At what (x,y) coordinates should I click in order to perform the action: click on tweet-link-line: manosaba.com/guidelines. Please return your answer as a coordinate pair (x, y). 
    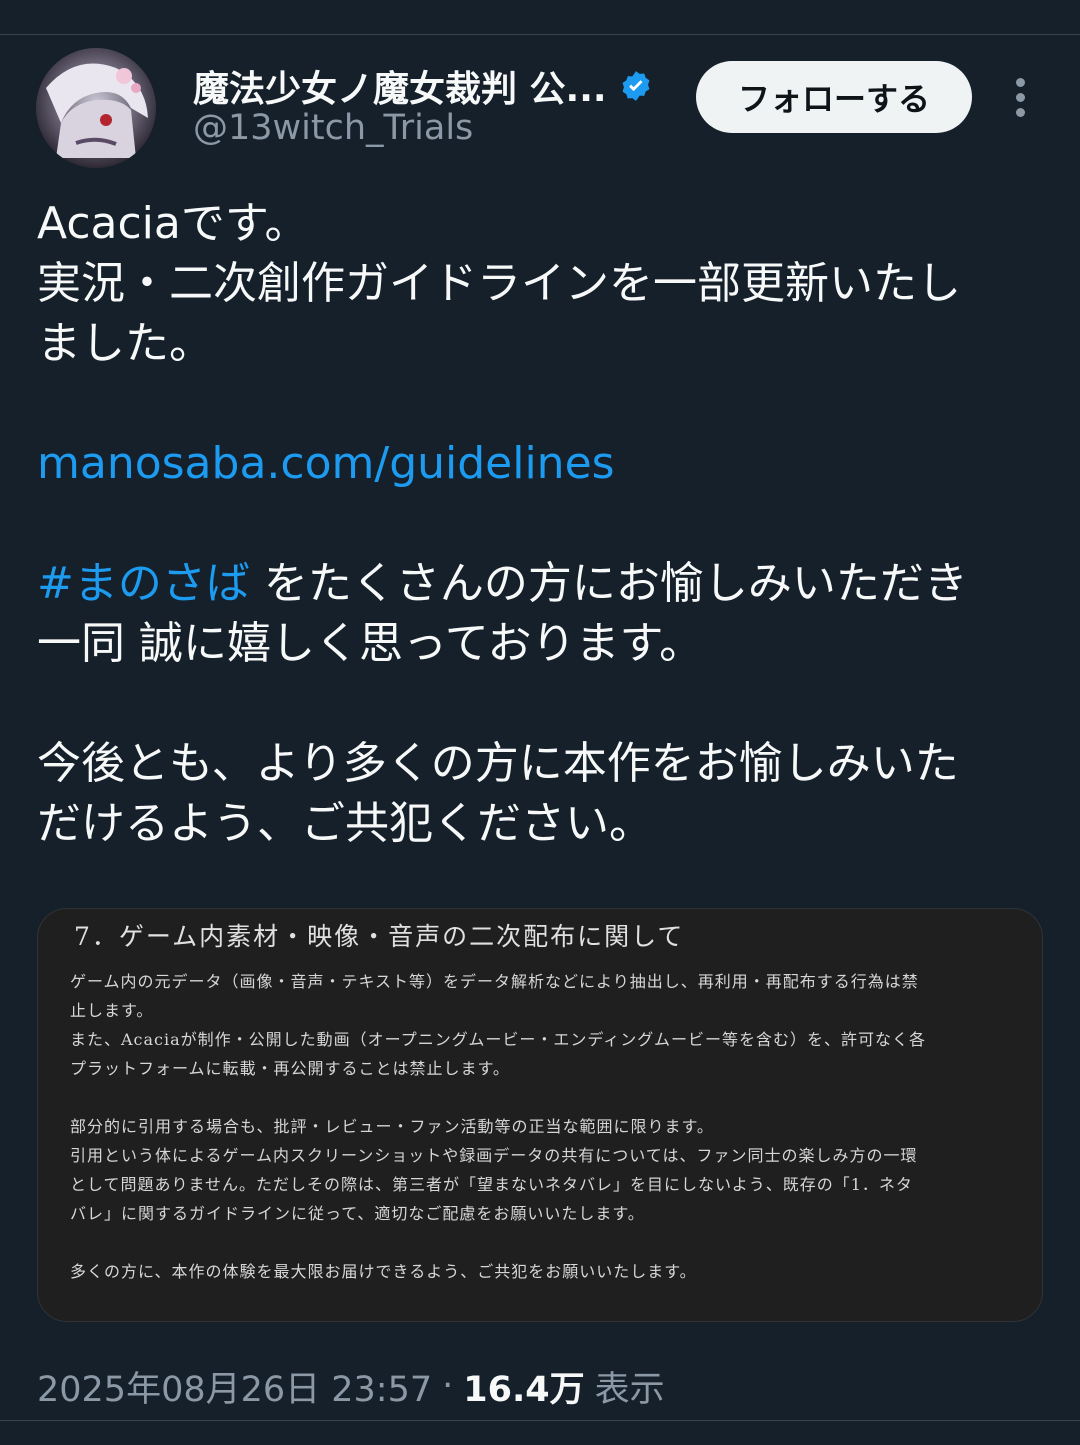
    Looking at the image, I should click on (542, 464).